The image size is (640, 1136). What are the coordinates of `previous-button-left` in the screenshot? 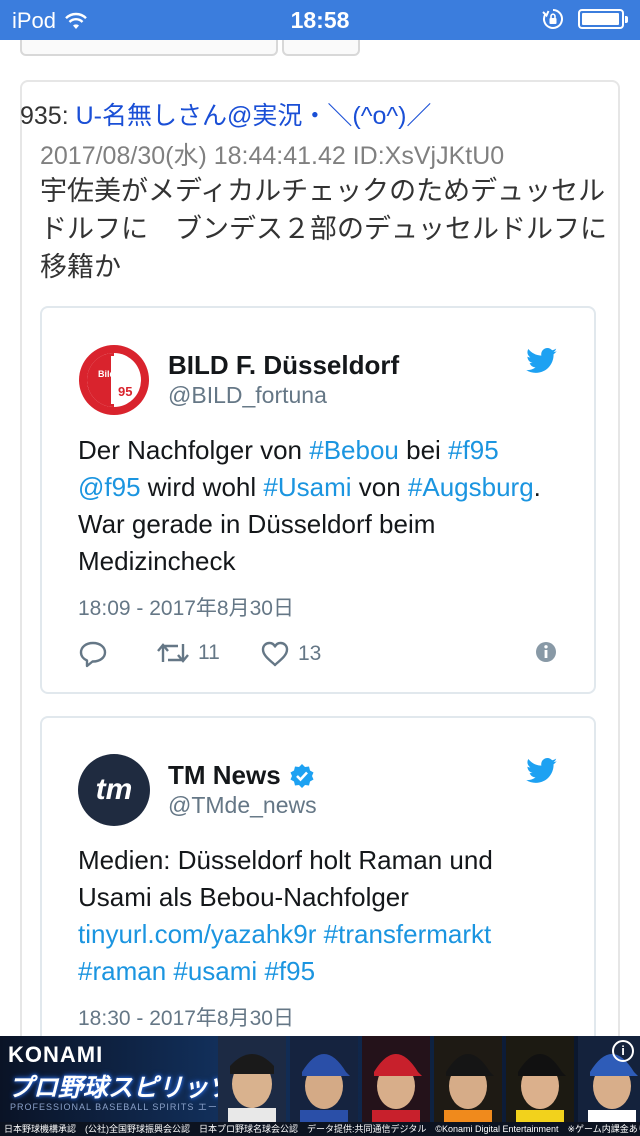 It's located at (149, 48).